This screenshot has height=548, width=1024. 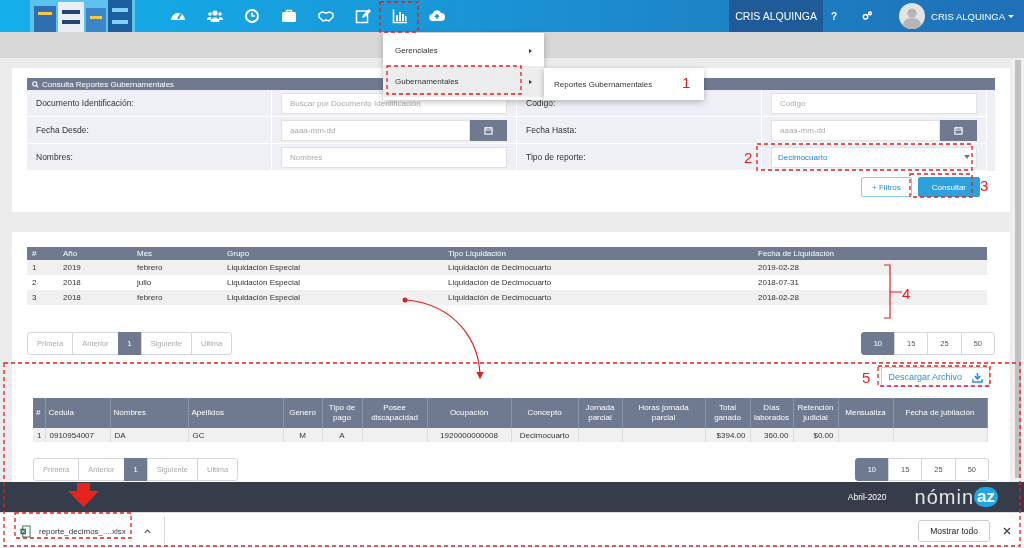 What do you see at coordinates (731, 435) in the screenshot?
I see `table-cell: $394.00` at bounding box center [731, 435].